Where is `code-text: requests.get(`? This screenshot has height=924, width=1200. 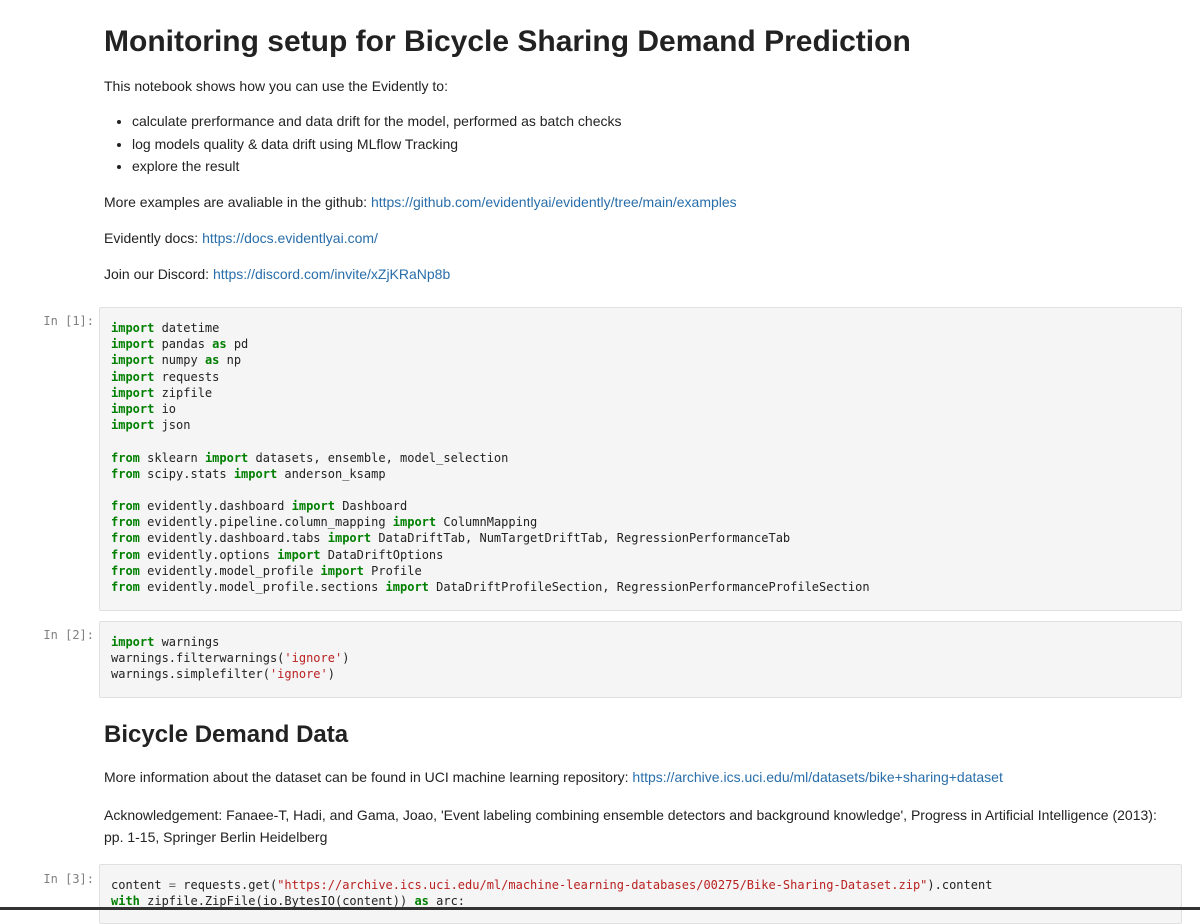 code-text: requests.get( is located at coordinates (227, 885).